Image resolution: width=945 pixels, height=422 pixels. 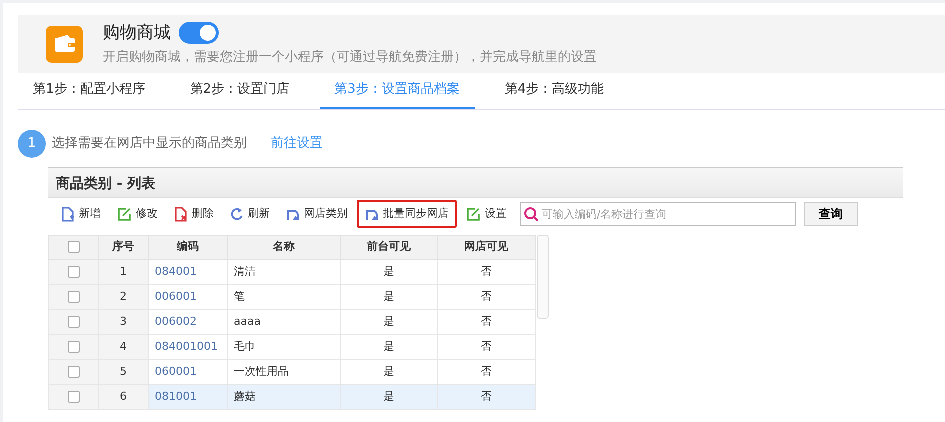 I want to click on file-plus-icon, so click(x=68, y=214).